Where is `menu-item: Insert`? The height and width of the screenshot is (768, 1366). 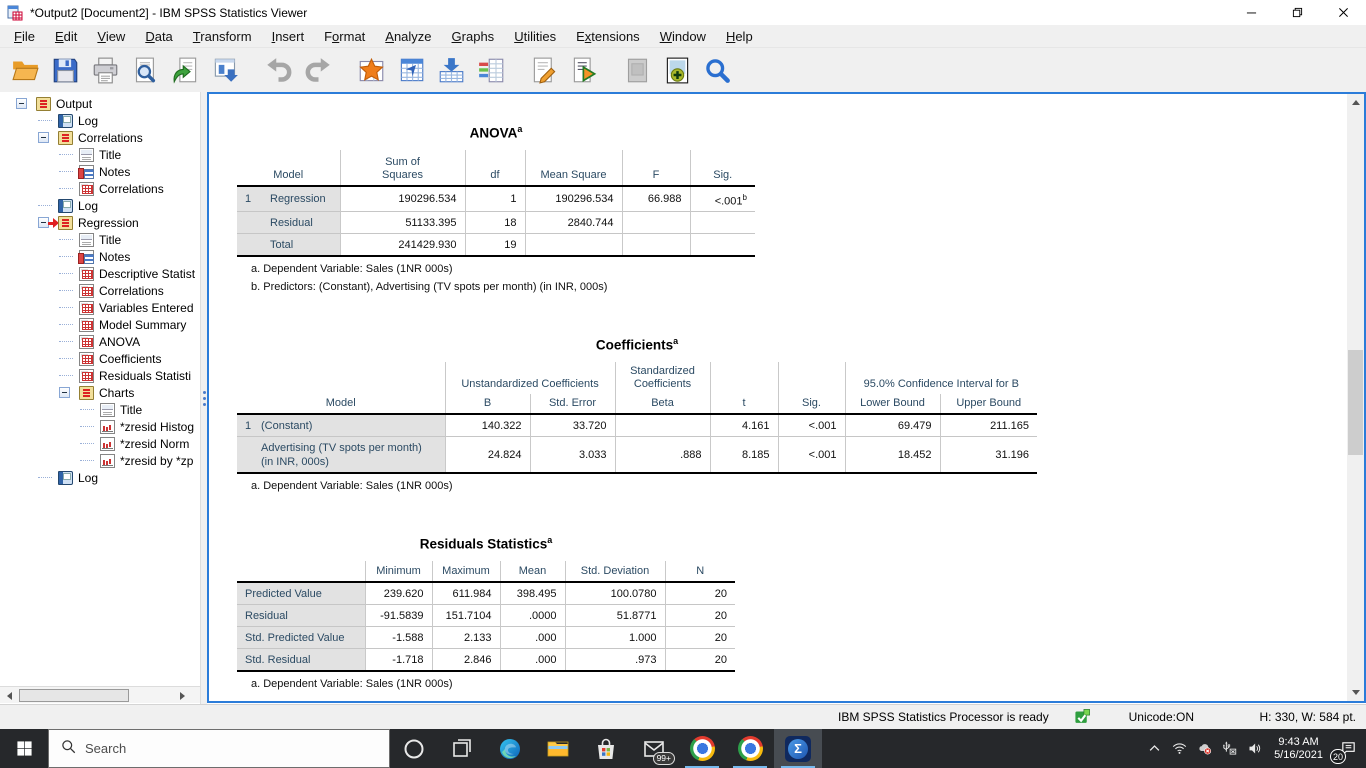
menu-item: Insert is located at coordinates (288, 36).